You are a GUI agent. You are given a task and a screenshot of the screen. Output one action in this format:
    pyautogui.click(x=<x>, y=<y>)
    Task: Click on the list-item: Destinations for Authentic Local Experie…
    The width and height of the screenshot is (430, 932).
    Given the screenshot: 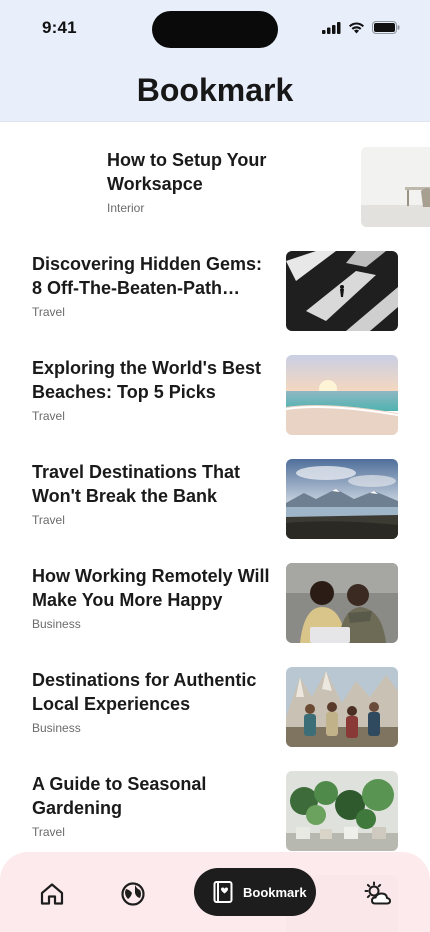 What is the action you would take?
    pyautogui.click(x=215, y=707)
    